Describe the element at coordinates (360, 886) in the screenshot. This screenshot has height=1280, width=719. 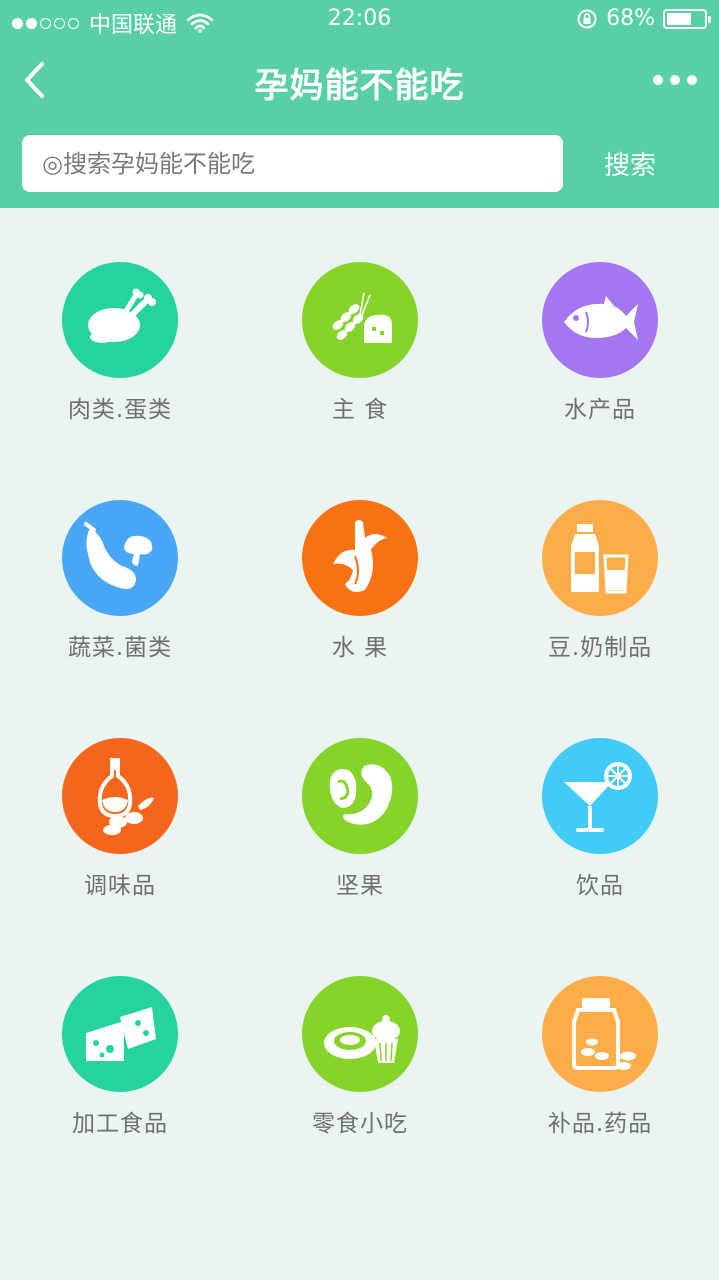
I see `category-label: 坚果` at that location.